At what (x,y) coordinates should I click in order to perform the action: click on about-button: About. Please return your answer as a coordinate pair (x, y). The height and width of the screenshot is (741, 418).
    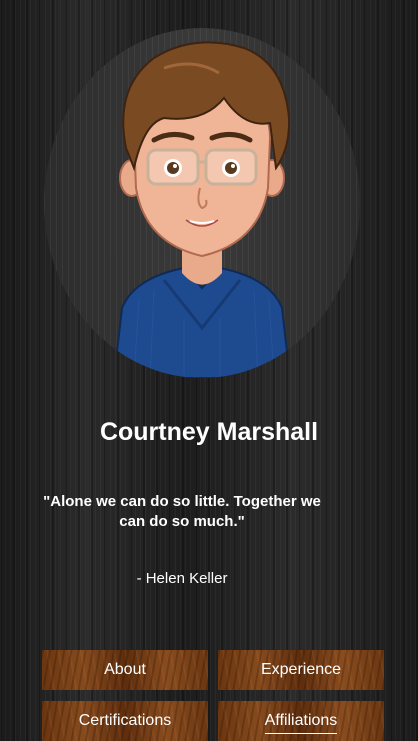
    Looking at the image, I should click on (125, 670).